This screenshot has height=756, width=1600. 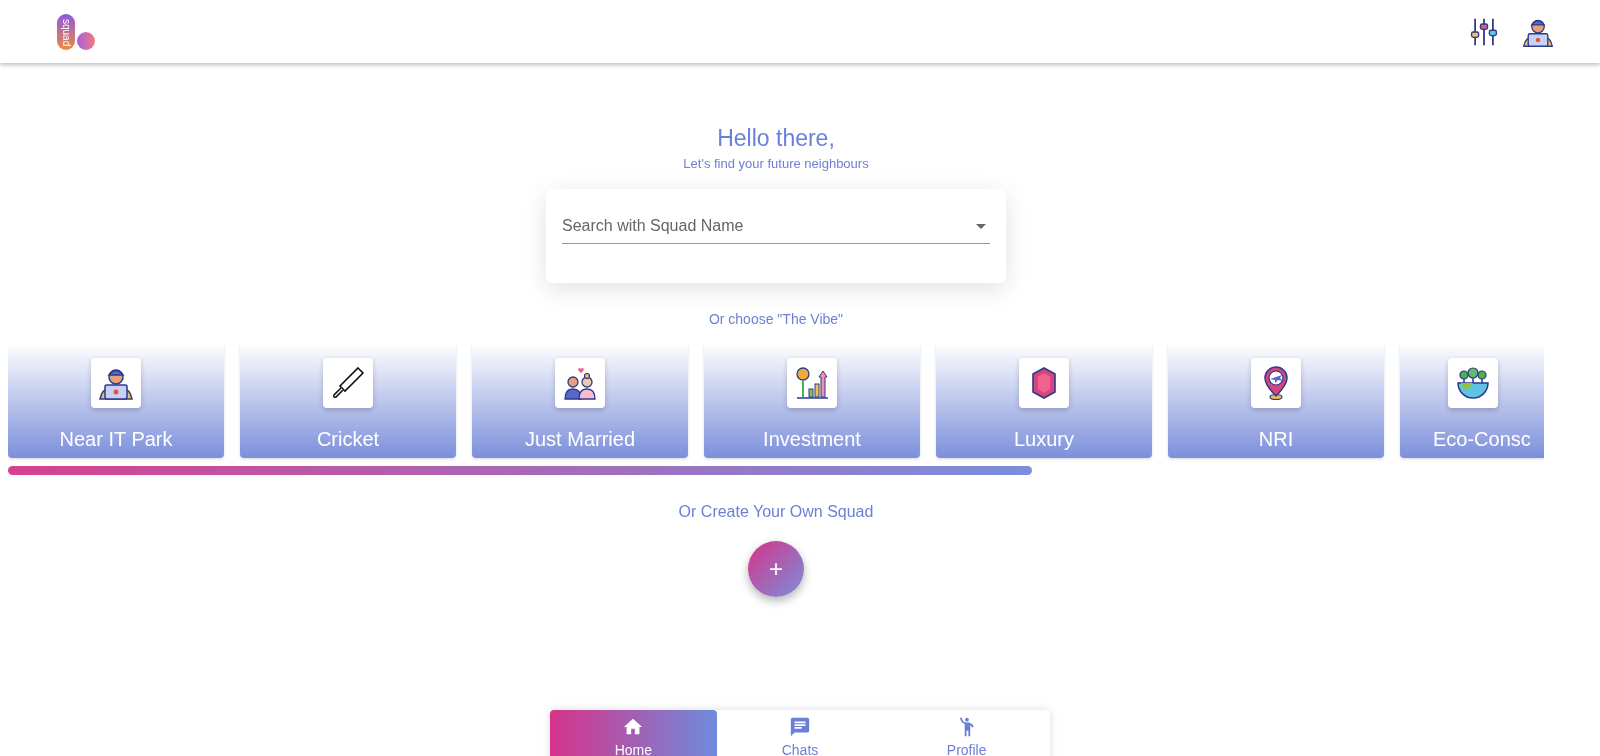 What do you see at coordinates (1473, 383) in the screenshot?
I see `earth-trees-icon` at bounding box center [1473, 383].